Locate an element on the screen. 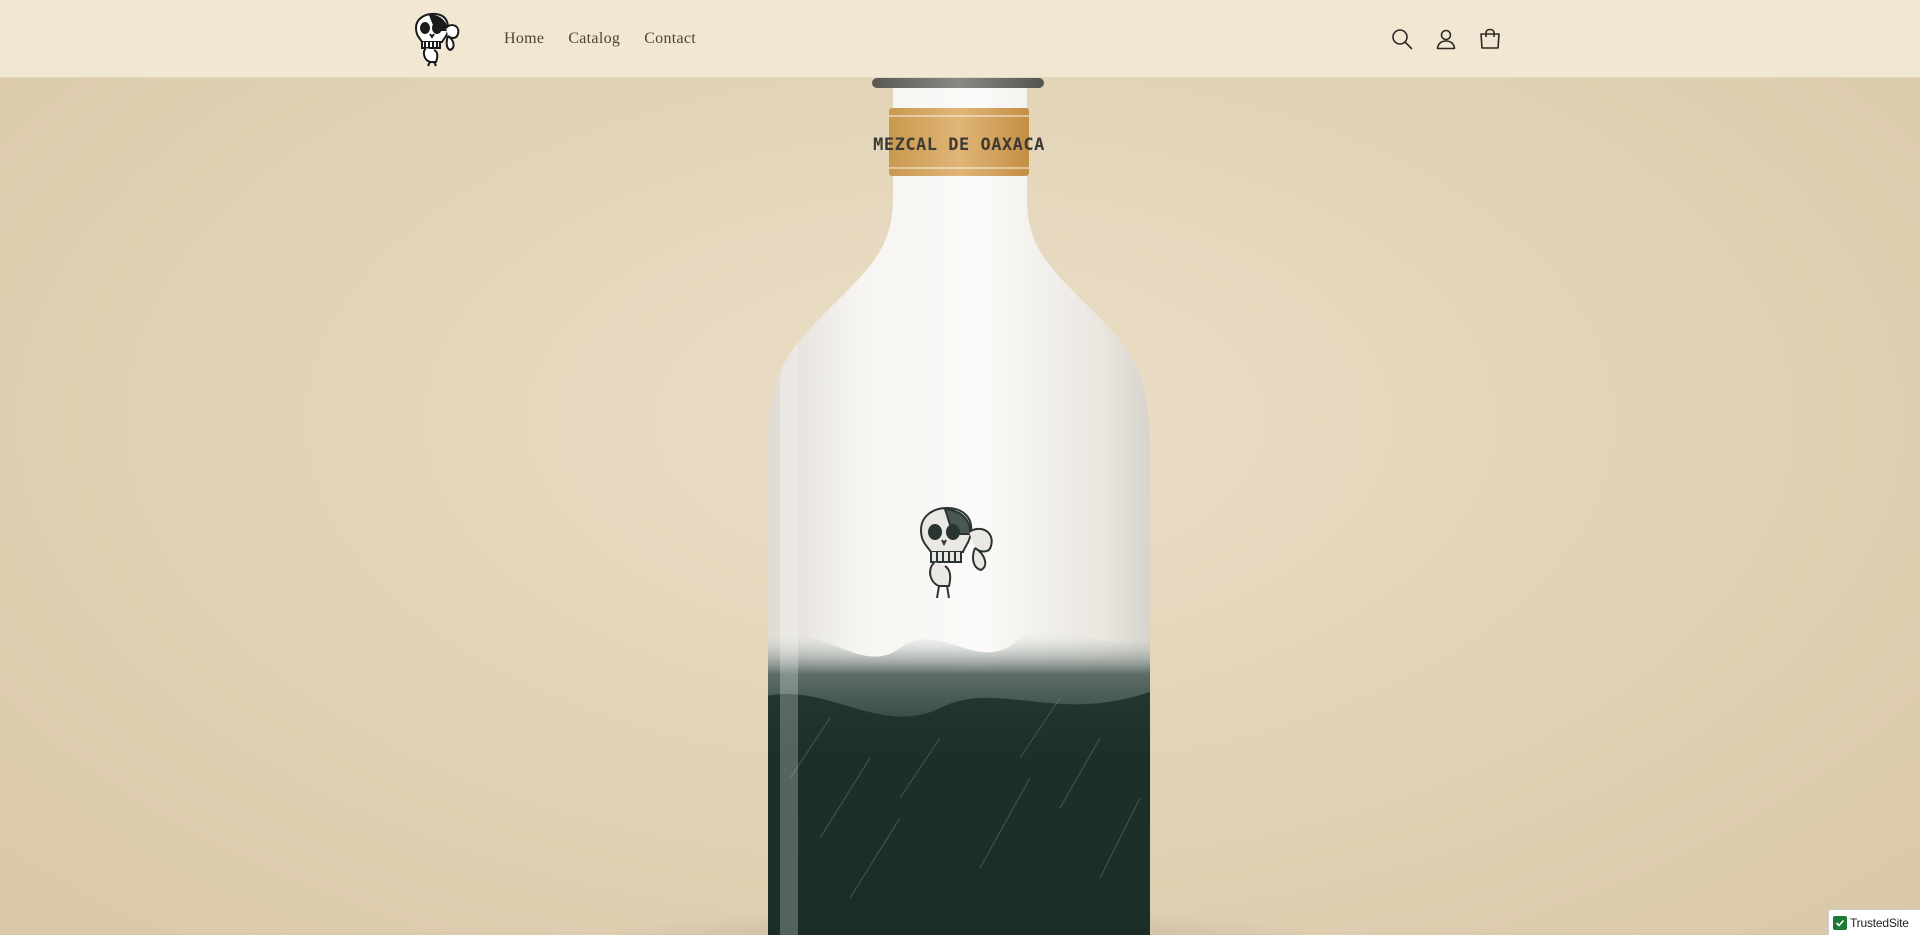 This screenshot has height=935, width=1920. logo-link is located at coordinates (436, 39).